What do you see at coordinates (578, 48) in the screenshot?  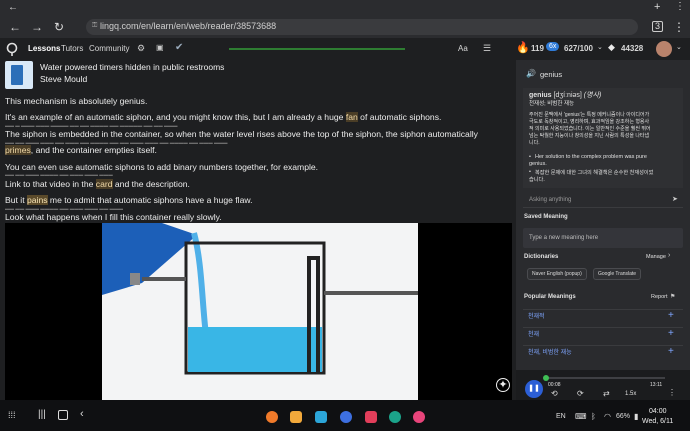 I see `daily-goal-progress: 627/100` at bounding box center [578, 48].